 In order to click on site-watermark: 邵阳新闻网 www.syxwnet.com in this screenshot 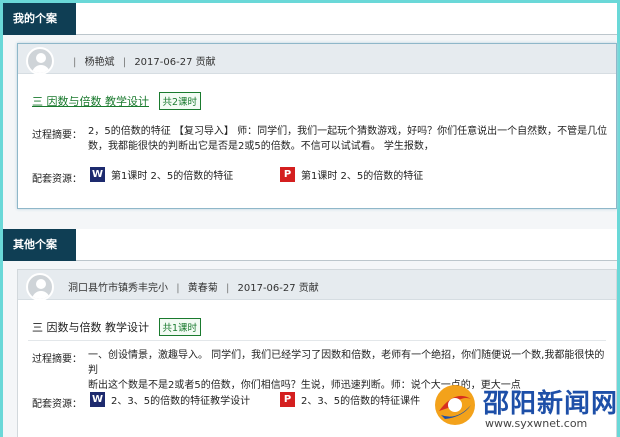, I will do `click(521, 407)`.